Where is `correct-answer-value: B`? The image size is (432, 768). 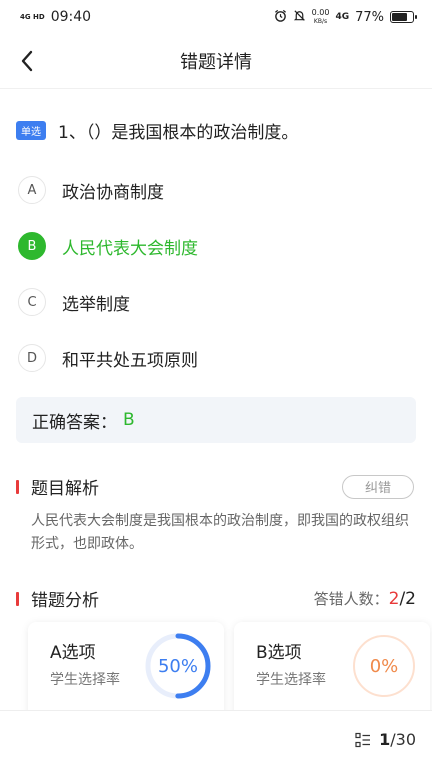 correct-answer-value: B is located at coordinates (129, 420).